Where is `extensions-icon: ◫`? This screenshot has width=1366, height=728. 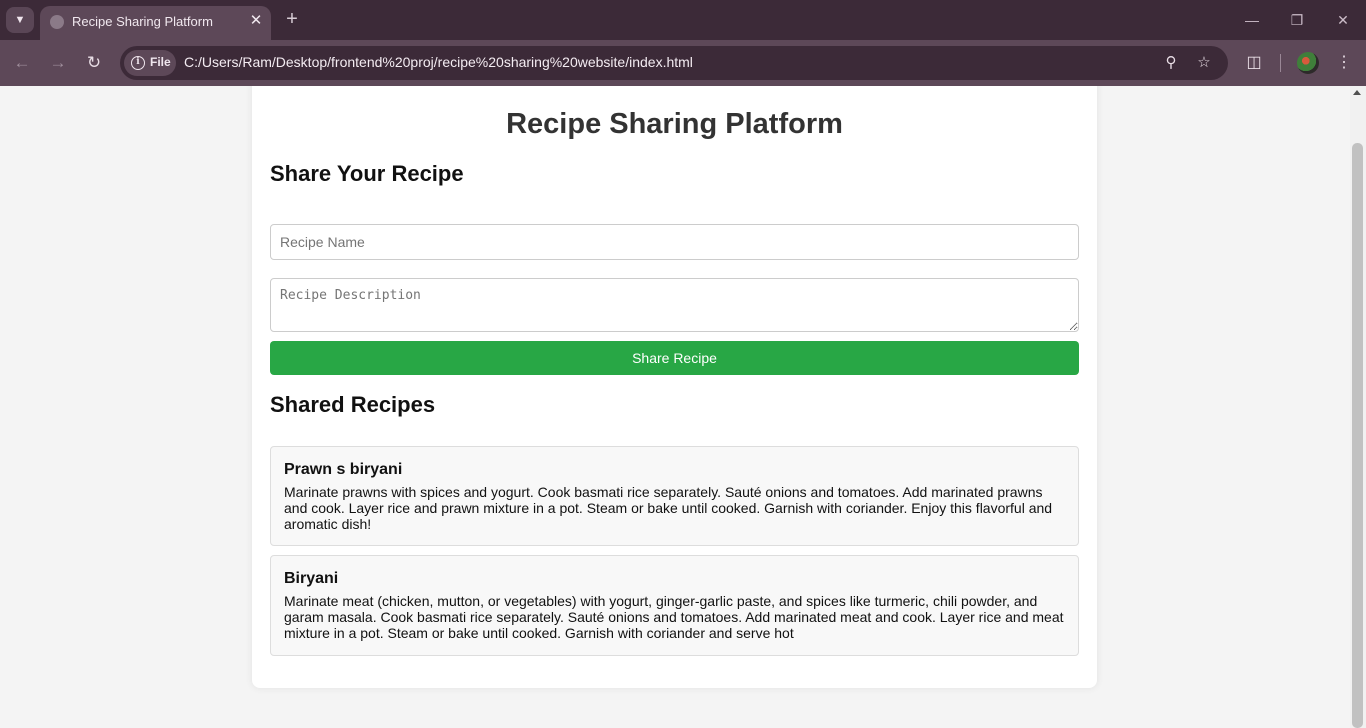
extensions-icon: ◫ is located at coordinates (1254, 63).